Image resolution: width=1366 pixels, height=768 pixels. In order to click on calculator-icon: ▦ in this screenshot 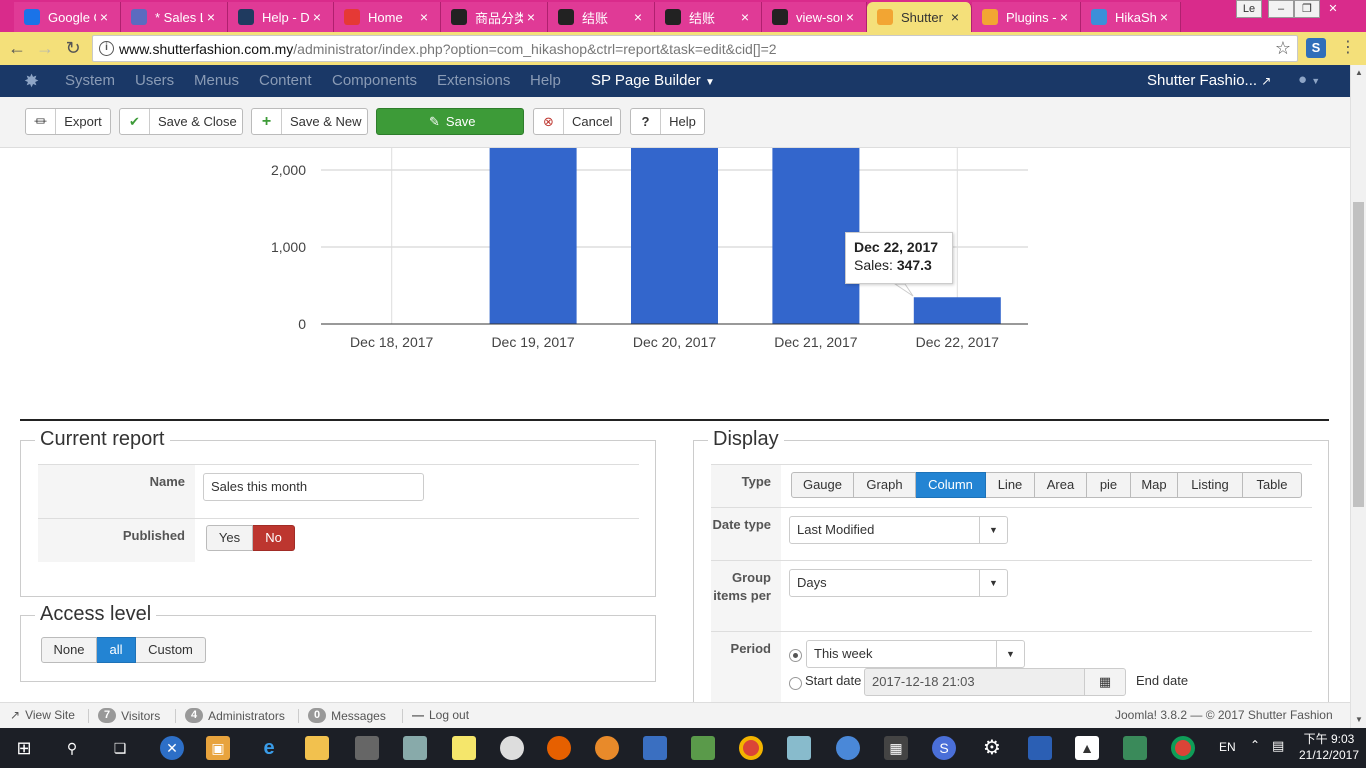, I will do `click(896, 748)`.